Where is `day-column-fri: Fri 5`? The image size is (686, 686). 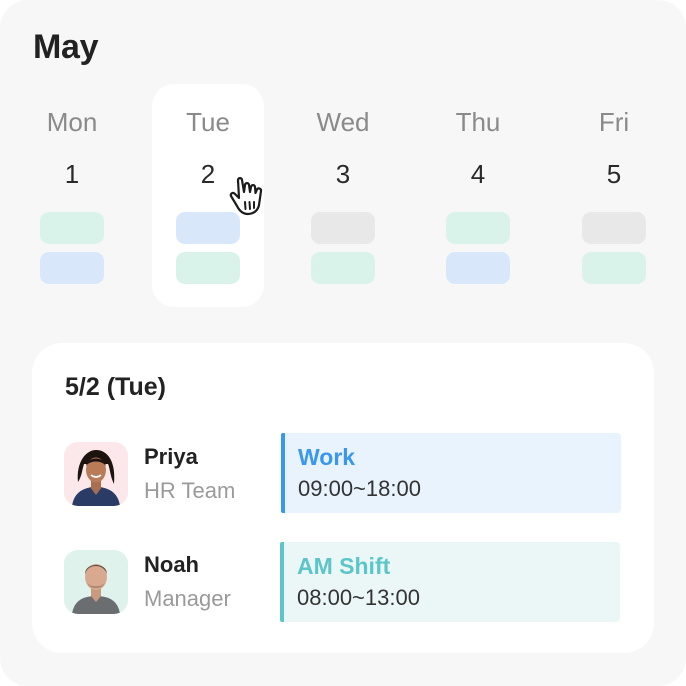 day-column-fri: Fri 5 is located at coordinates (614, 148).